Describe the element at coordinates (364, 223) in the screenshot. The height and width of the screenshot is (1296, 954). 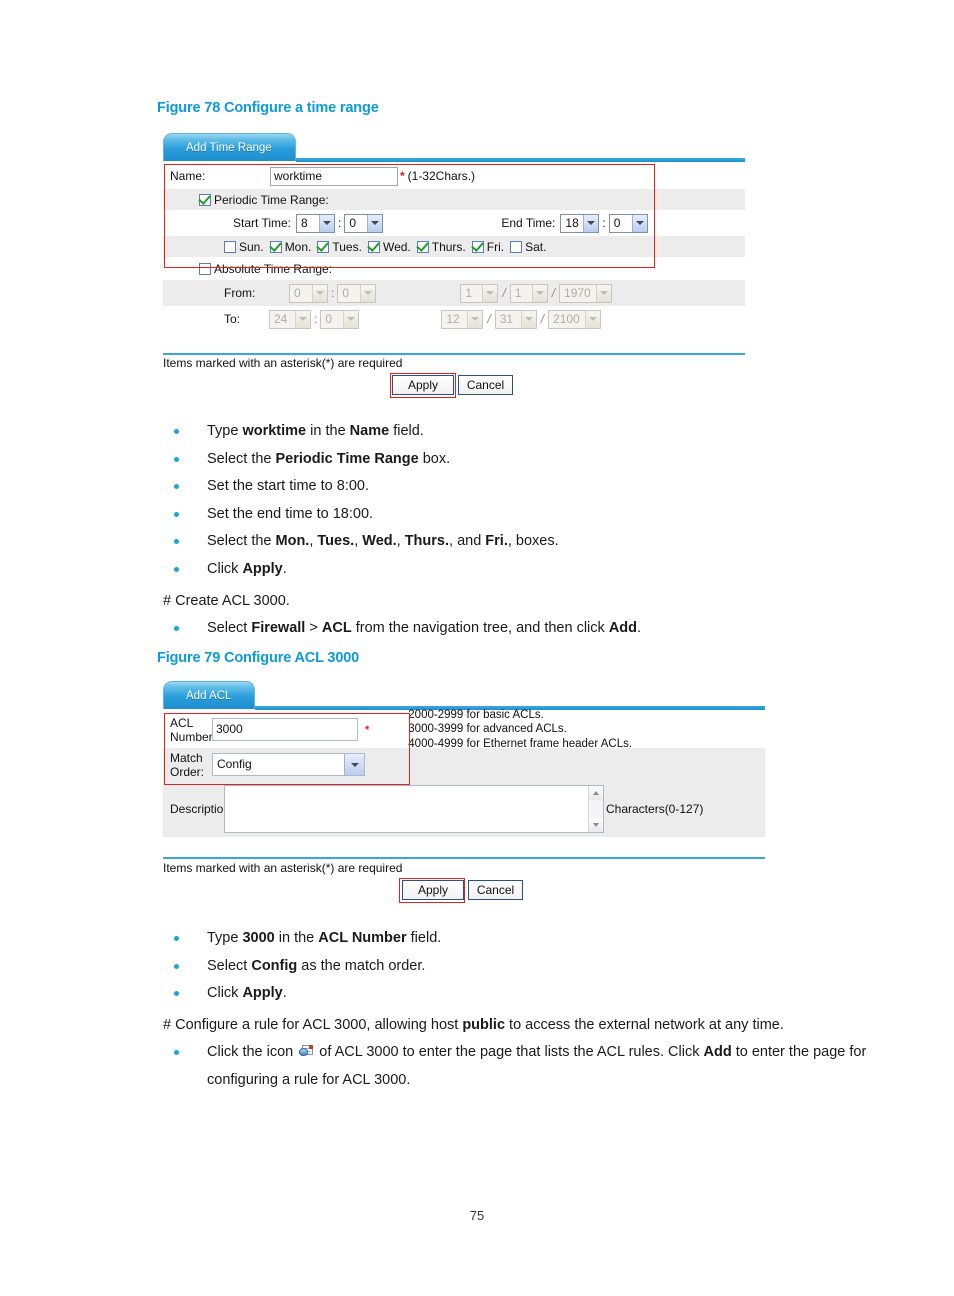
I see `start-minute-select: 0` at that location.